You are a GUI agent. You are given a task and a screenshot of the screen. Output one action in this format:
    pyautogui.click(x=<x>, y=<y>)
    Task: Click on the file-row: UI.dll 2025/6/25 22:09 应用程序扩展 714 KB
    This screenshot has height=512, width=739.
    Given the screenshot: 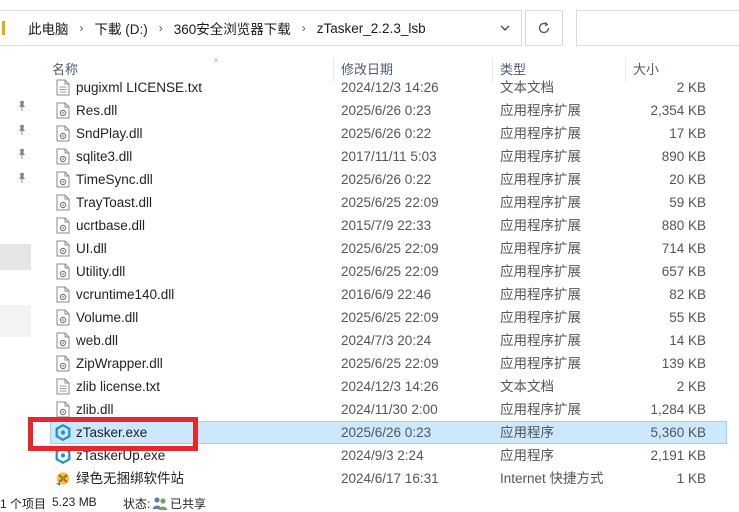 What is the action you would take?
    pyautogui.click(x=388, y=248)
    